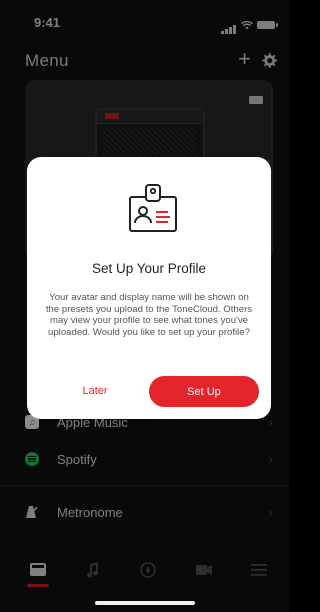 This screenshot has width=320, height=612. I want to click on dialog-title: Set Up Your Profile, so click(149, 268).